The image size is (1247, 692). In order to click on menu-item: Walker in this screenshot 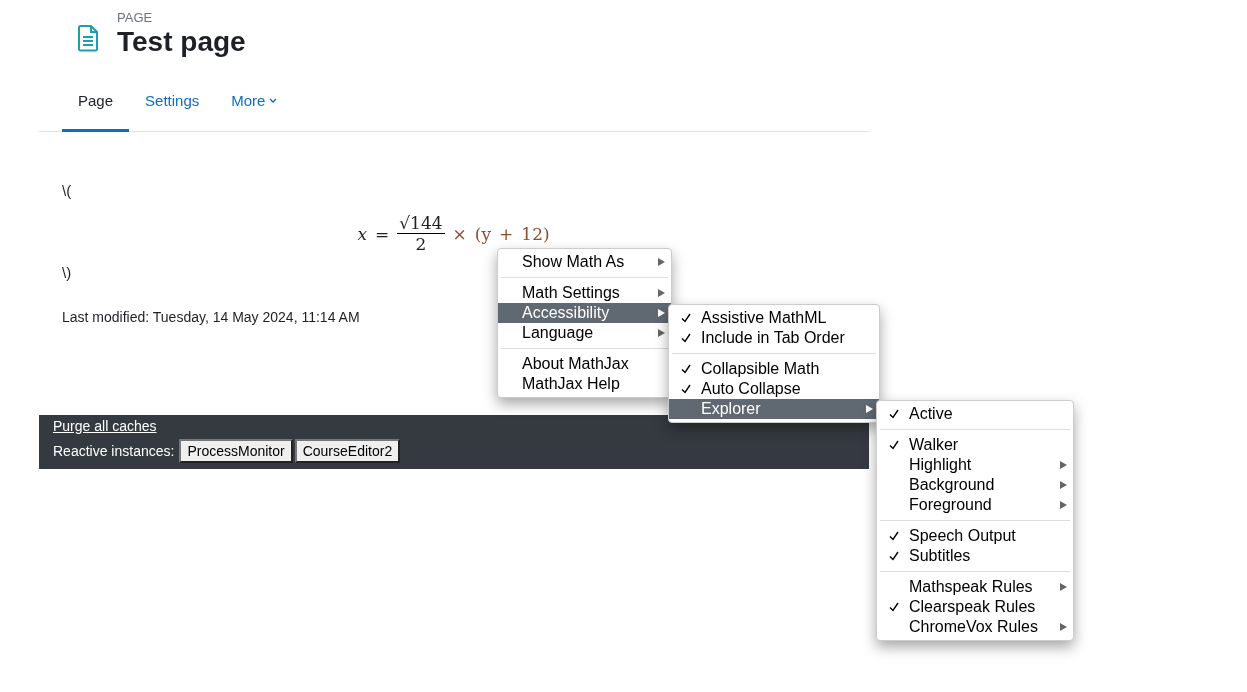, I will do `click(975, 445)`.